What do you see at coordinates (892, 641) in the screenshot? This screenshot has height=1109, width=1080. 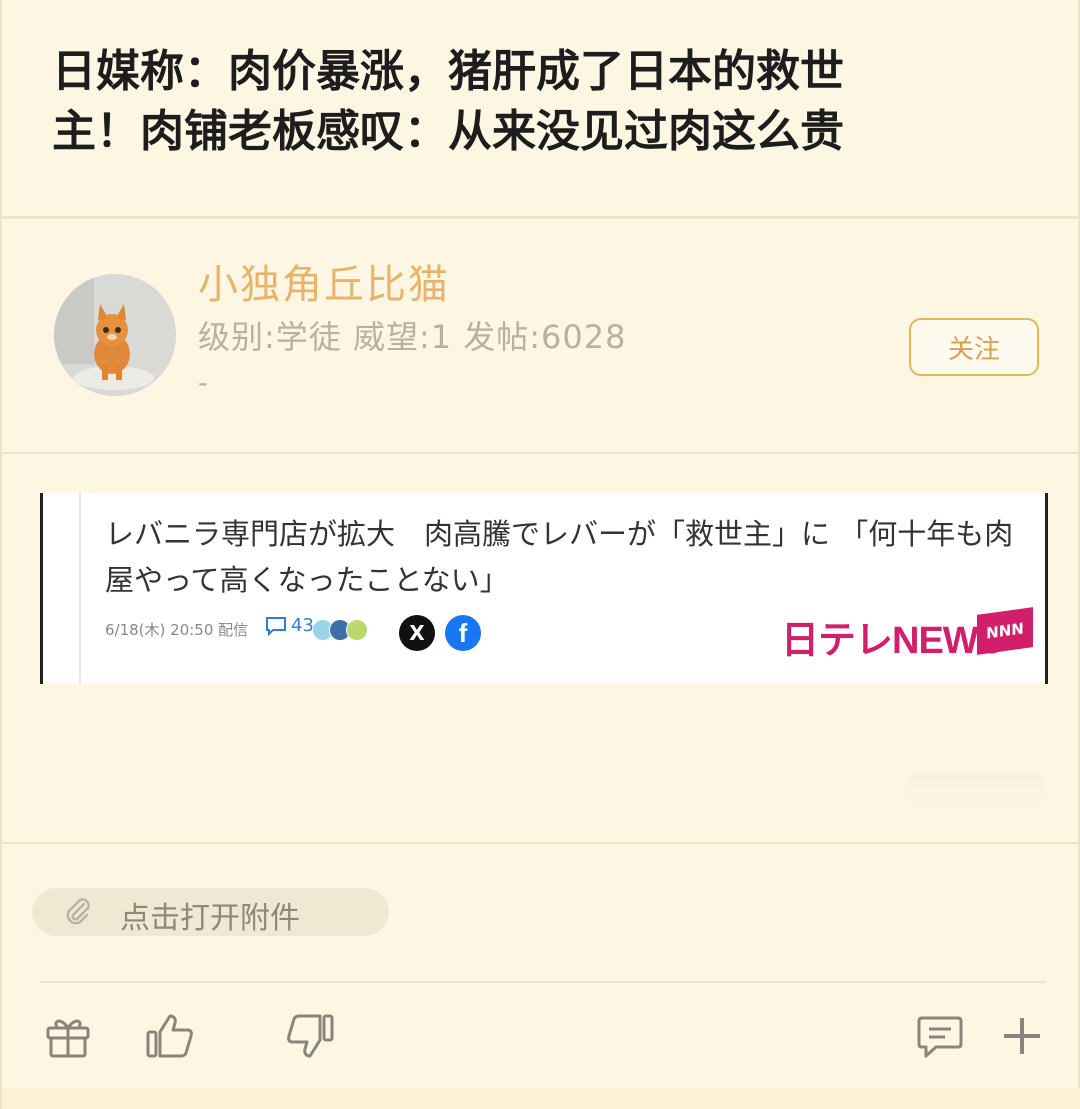 I see `news-brand-logo: 日テレNEWS` at bounding box center [892, 641].